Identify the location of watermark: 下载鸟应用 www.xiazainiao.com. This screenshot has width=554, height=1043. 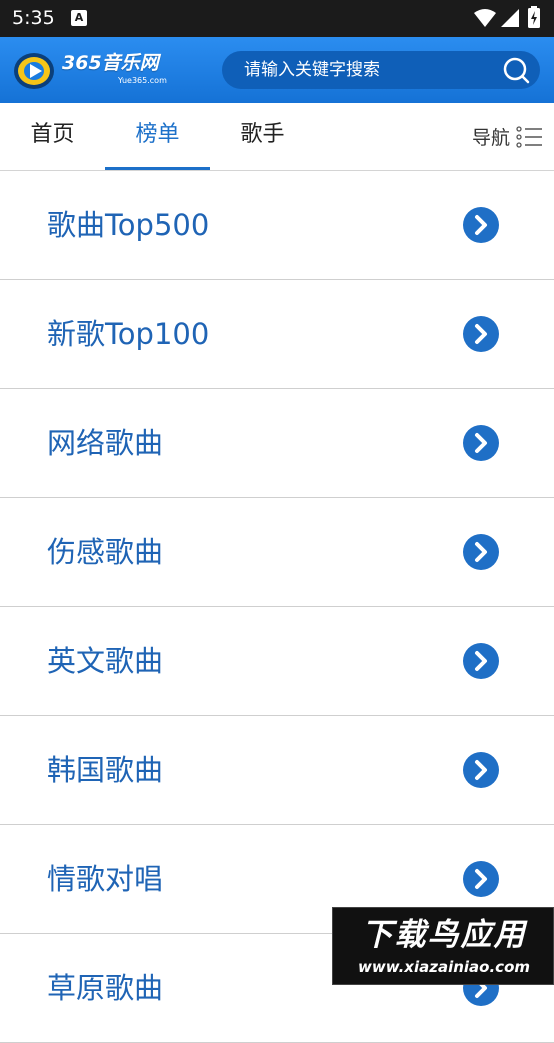
(443, 946).